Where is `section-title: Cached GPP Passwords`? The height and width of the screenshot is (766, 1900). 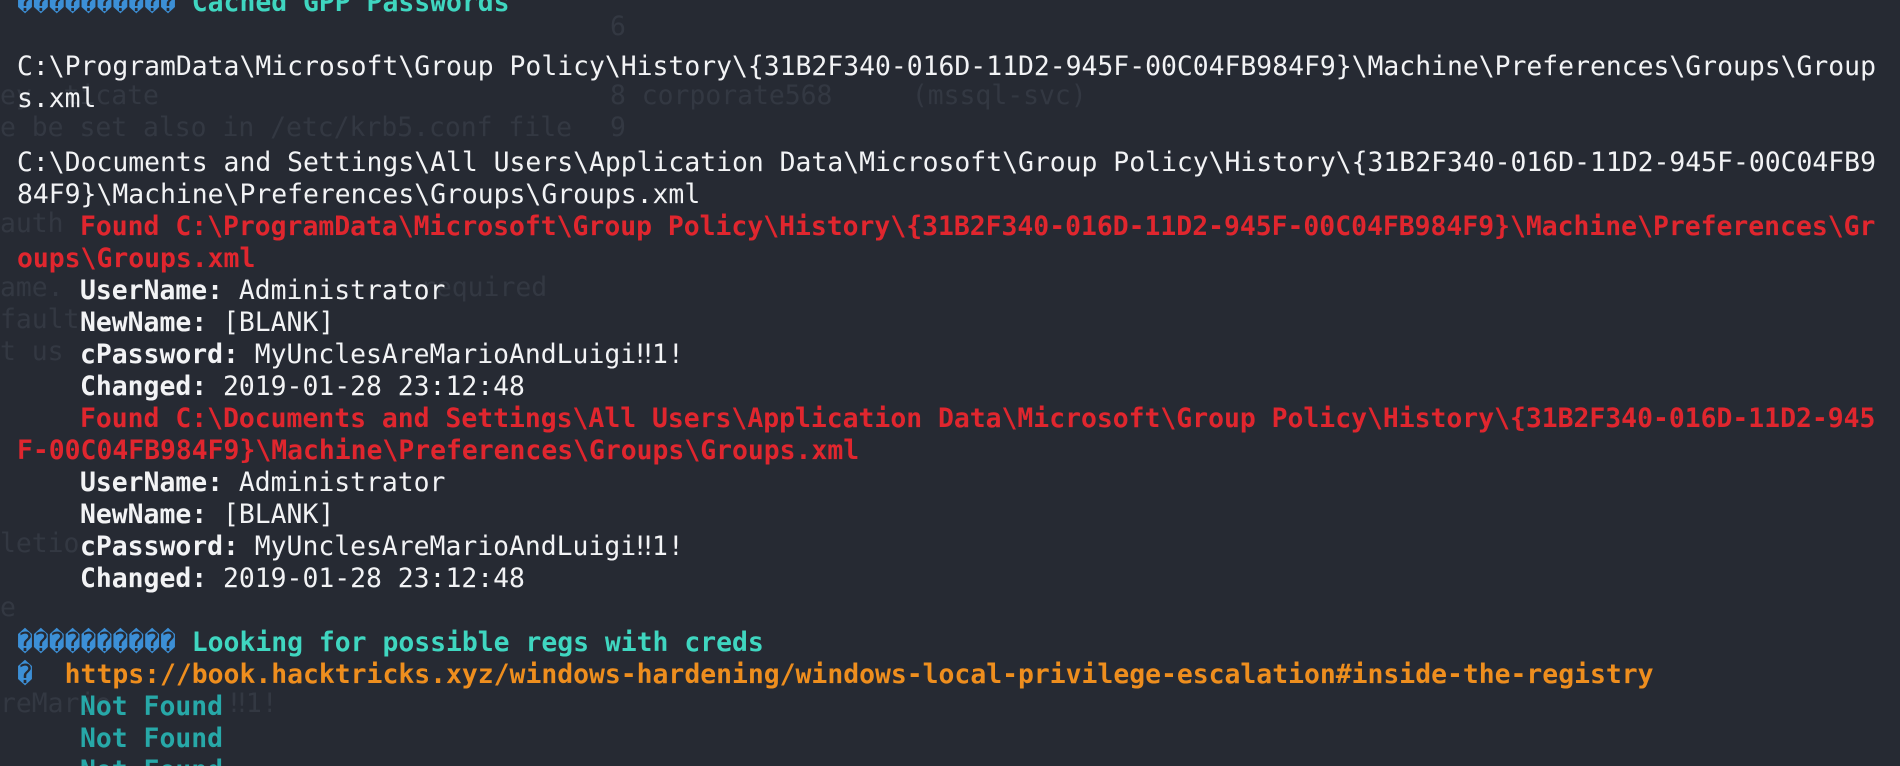 section-title: Cached GPP Passwords is located at coordinates (350, 9).